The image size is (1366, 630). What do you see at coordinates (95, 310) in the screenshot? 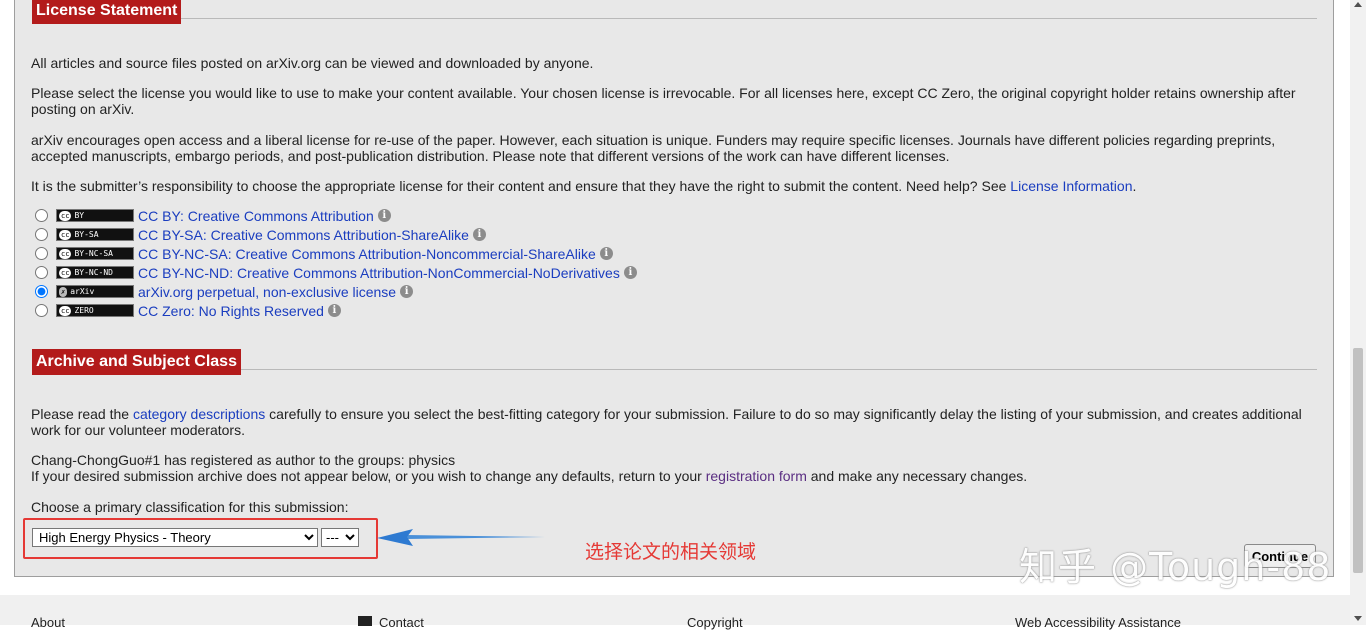
I see `cc-zero-badge-icon: cc ZERO` at bounding box center [95, 310].